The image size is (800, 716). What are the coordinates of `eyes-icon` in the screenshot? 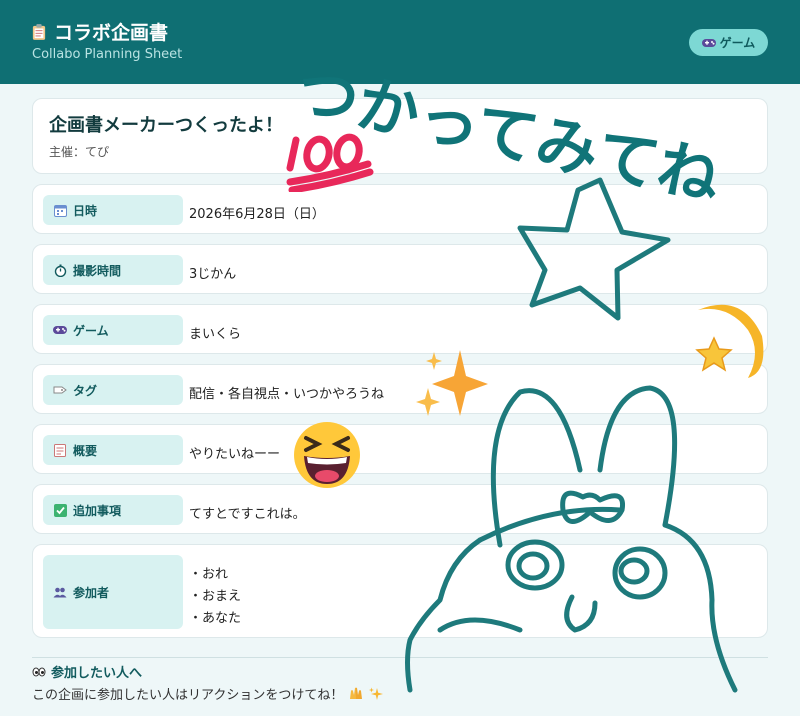 It's located at (39, 672).